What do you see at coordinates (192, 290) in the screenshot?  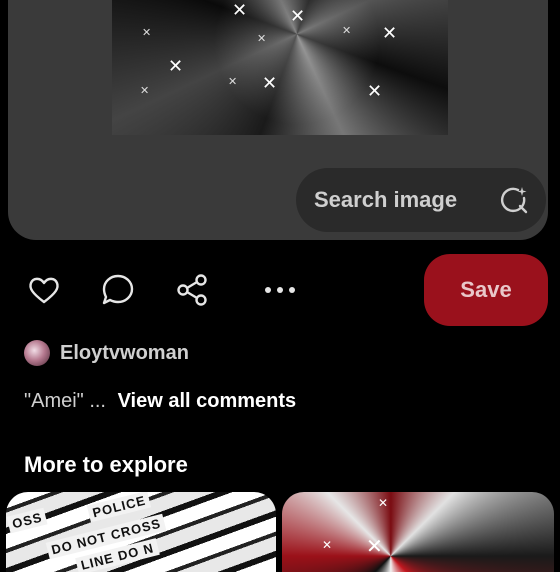 I see `share-icon` at bounding box center [192, 290].